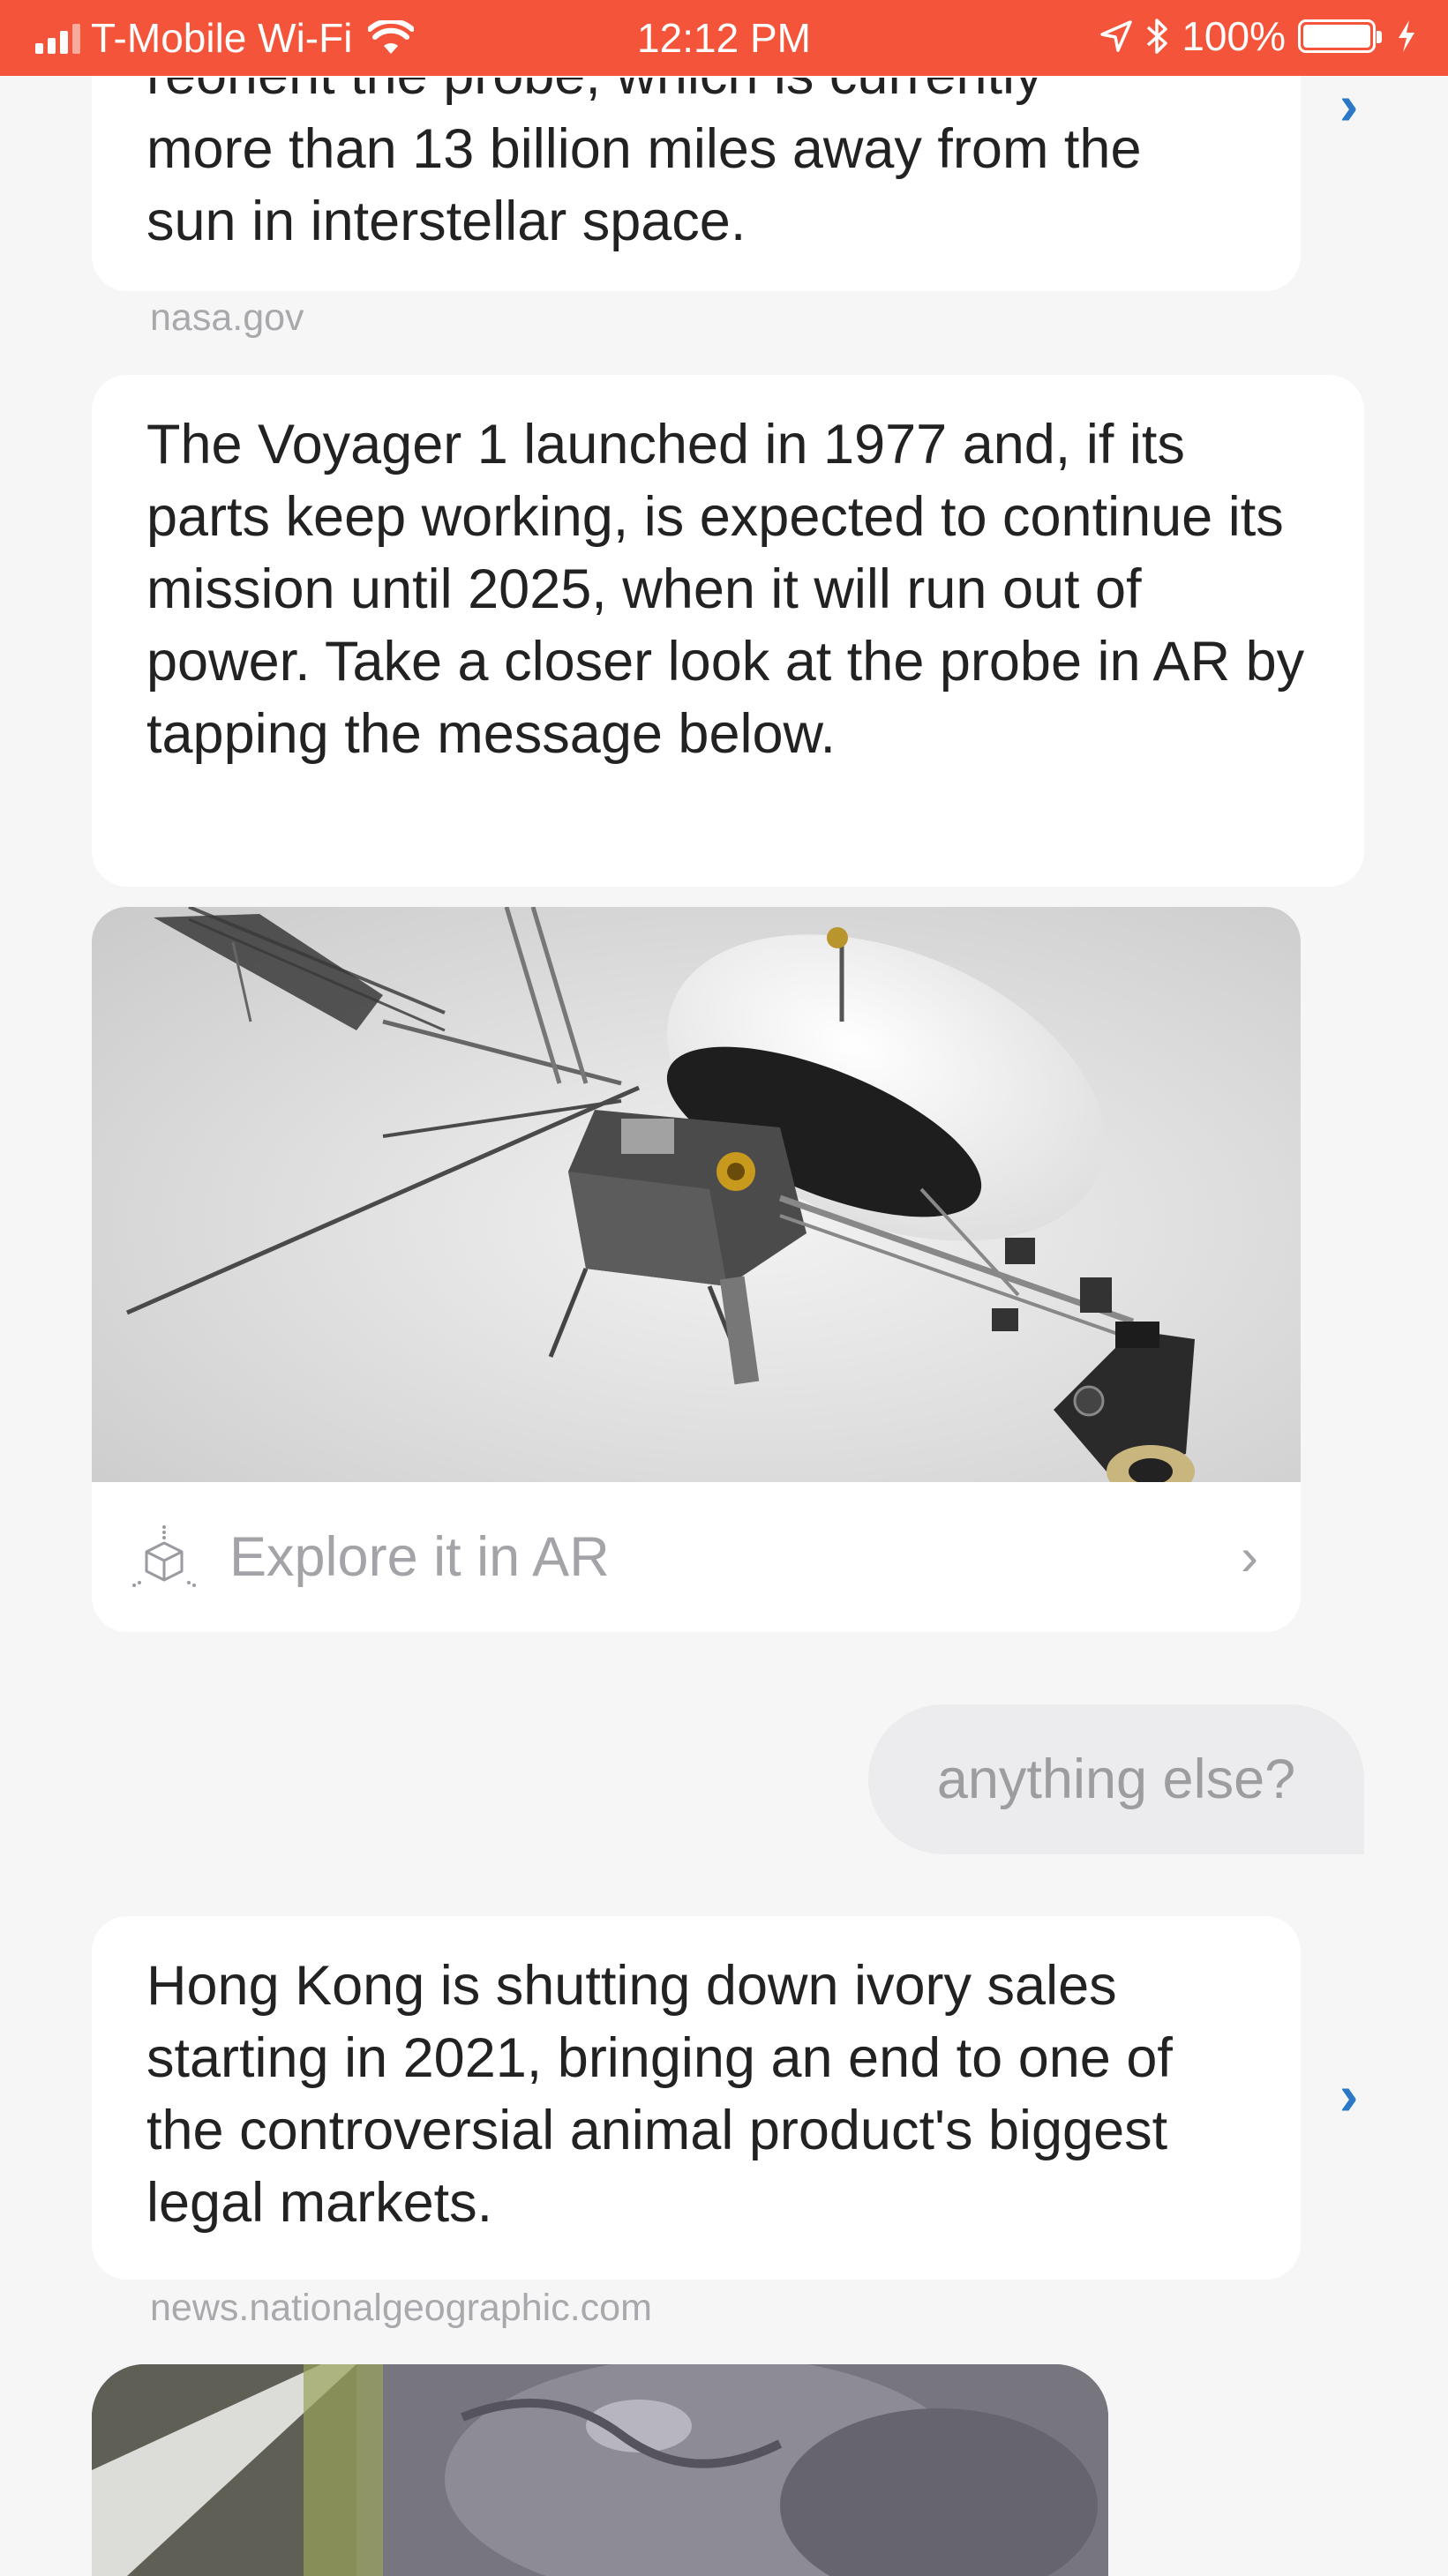  What do you see at coordinates (420, 1557) in the screenshot?
I see `explore-ar-label: Explore it in AR` at bounding box center [420, 1557].